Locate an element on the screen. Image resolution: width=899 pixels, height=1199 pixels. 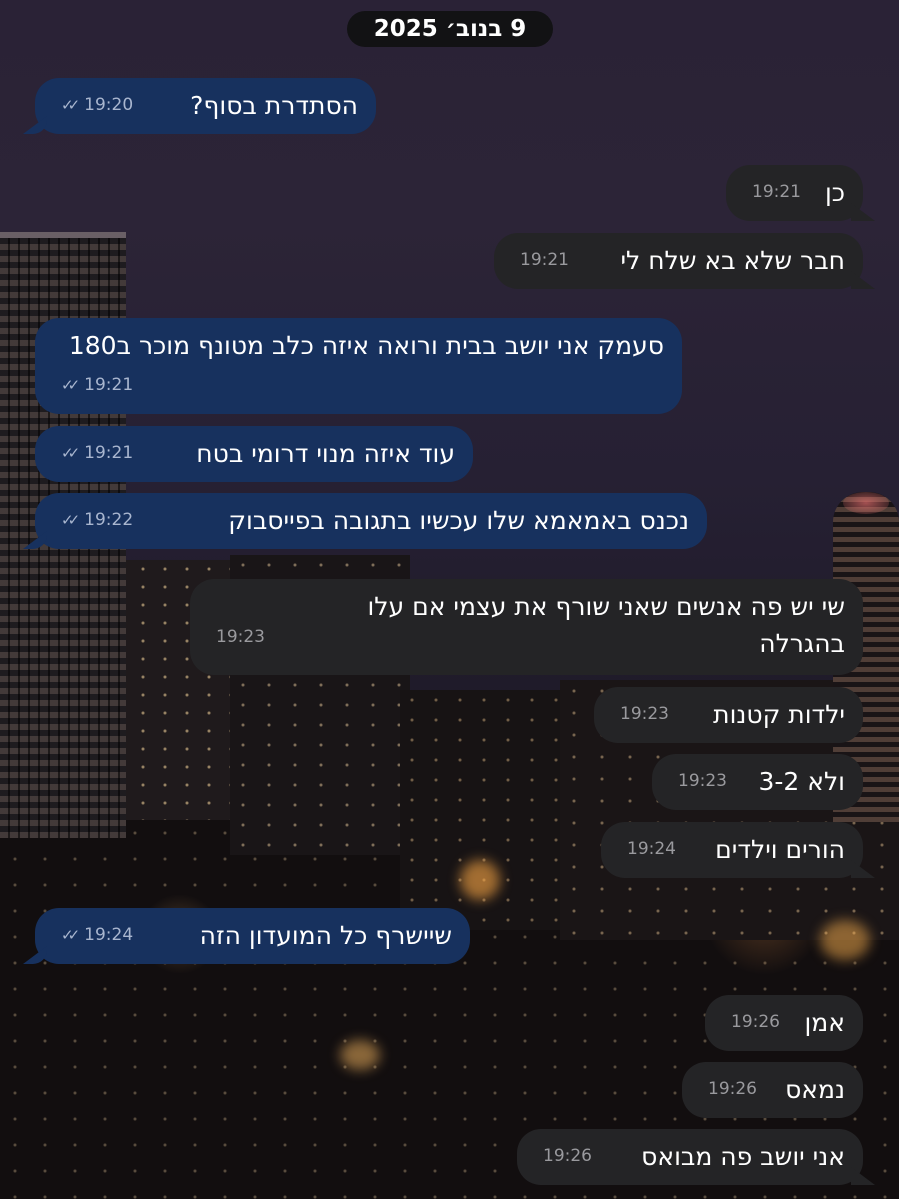
message-bubble-incoming: אני יושב פה מבואס 19:26 is located at coordinates (690, 1157).